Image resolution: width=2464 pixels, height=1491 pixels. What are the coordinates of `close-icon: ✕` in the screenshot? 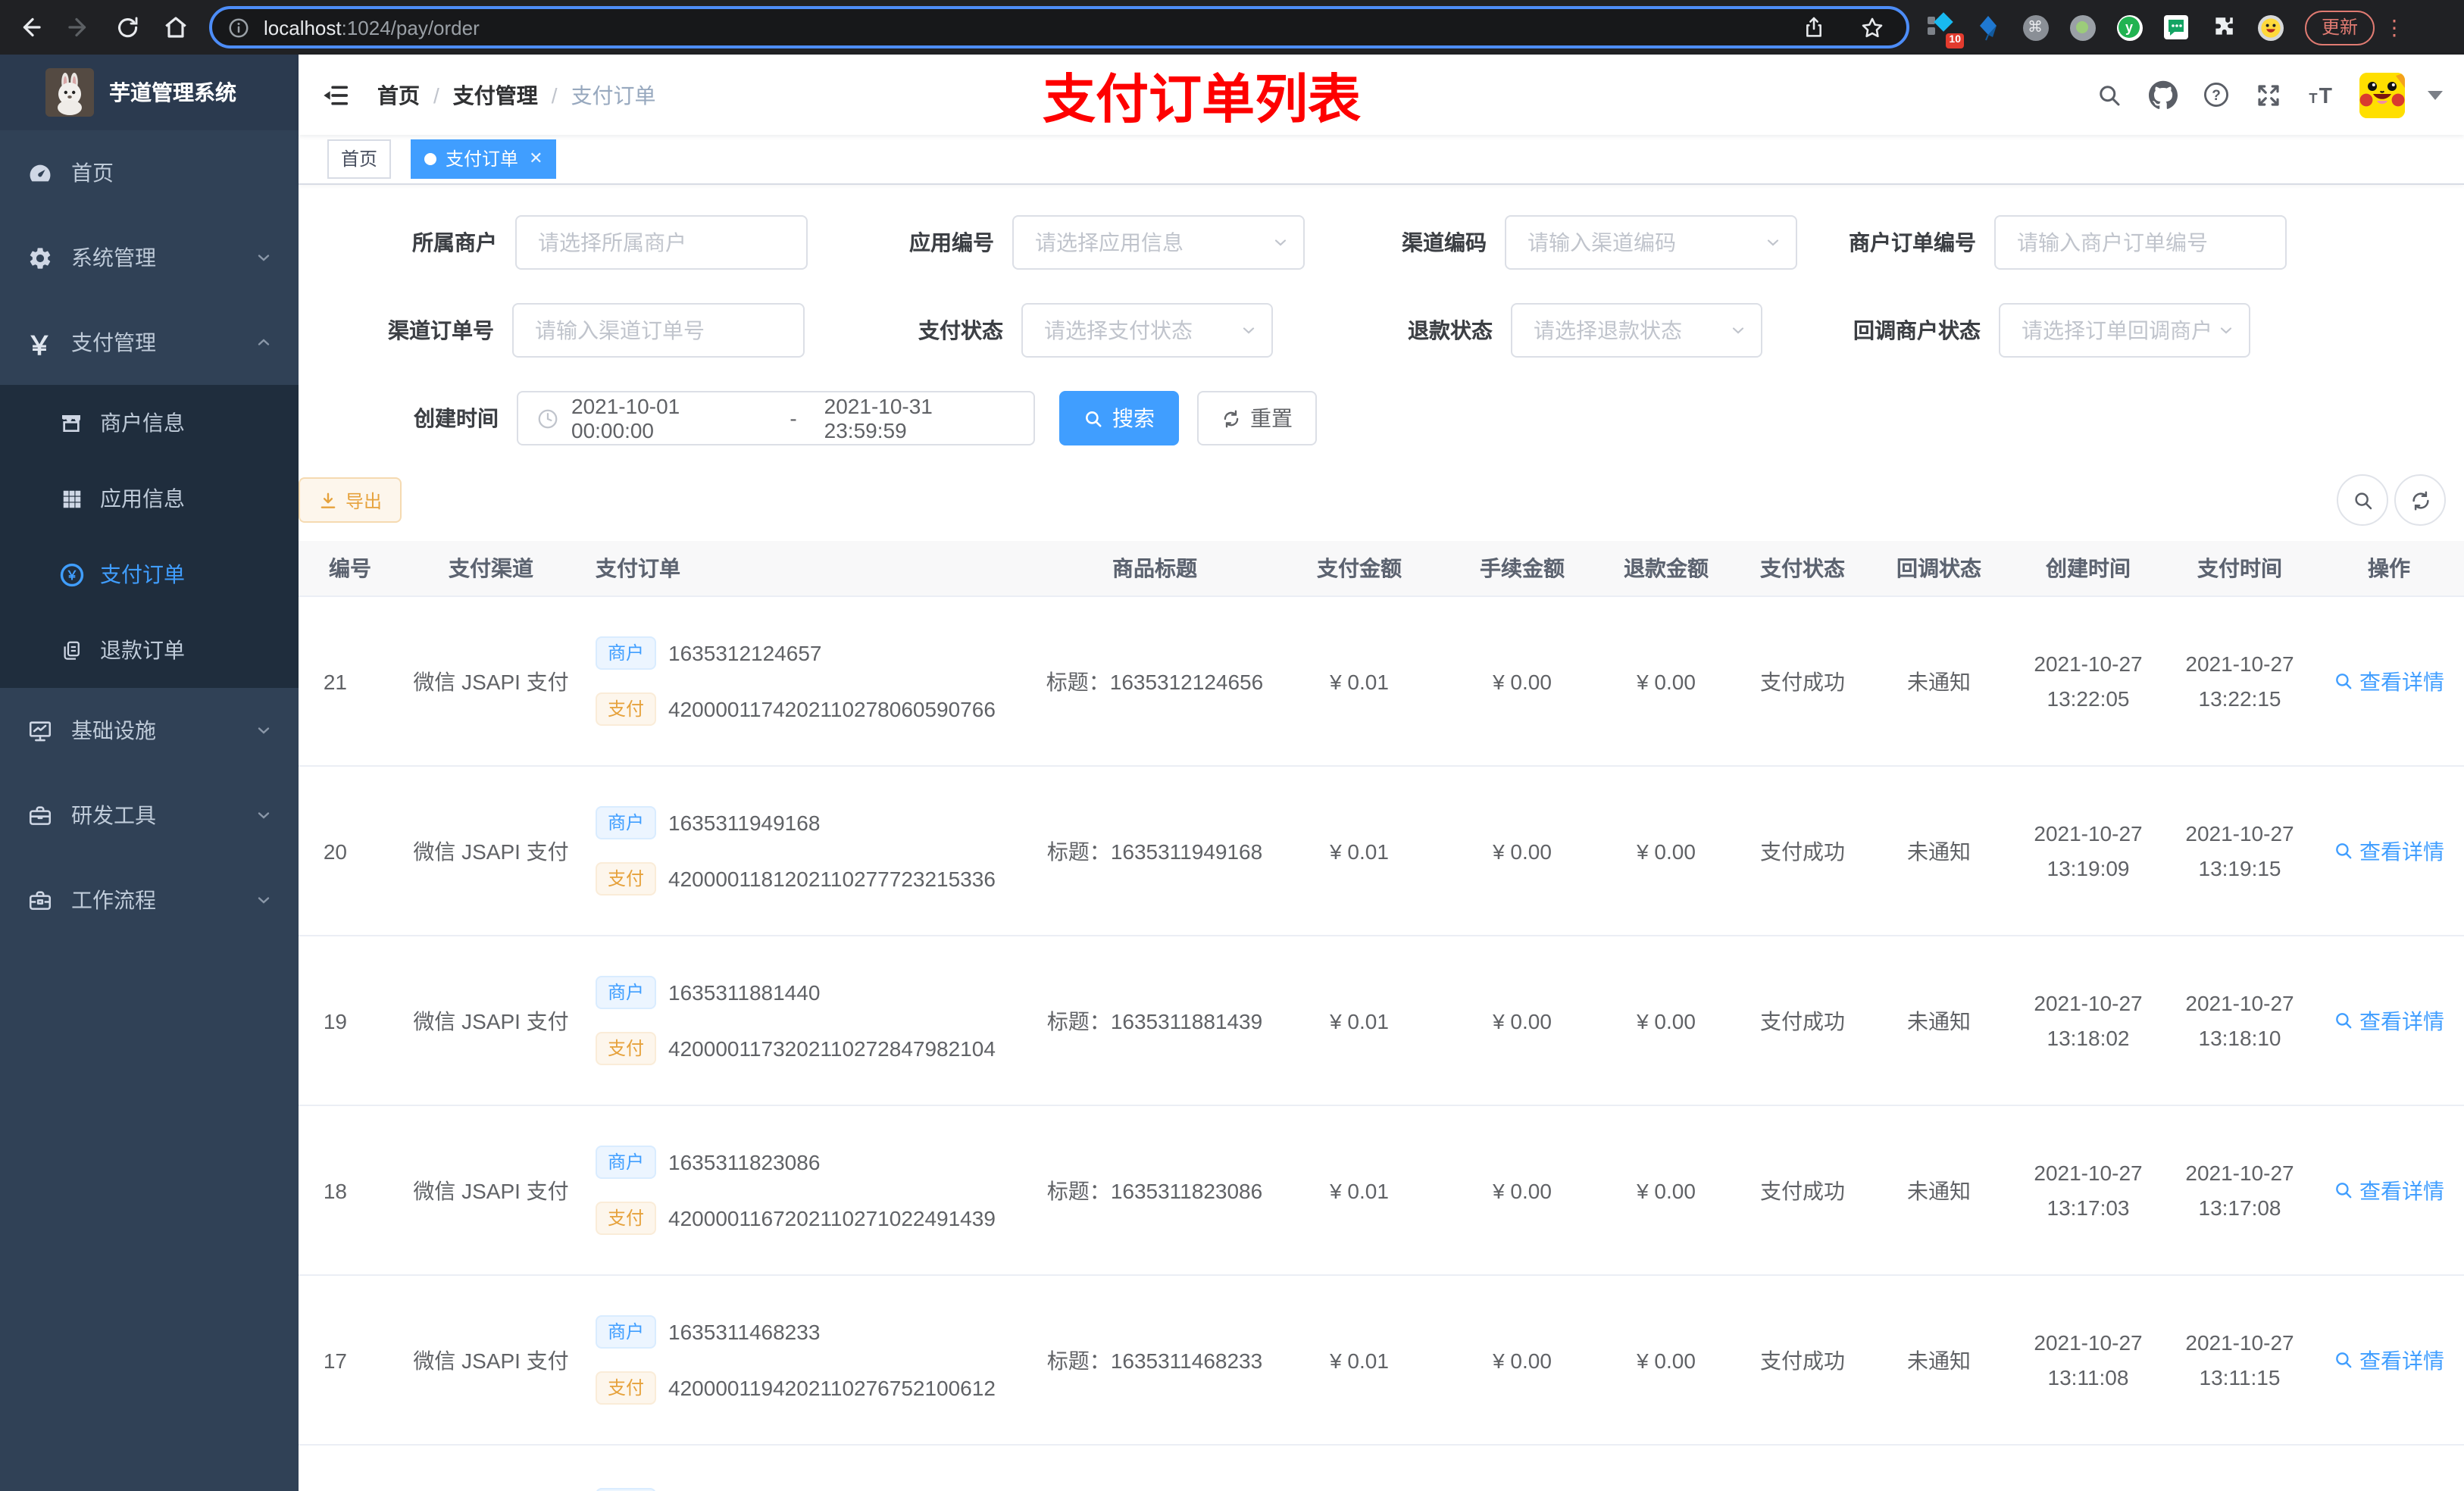 It's located at (536, 159).